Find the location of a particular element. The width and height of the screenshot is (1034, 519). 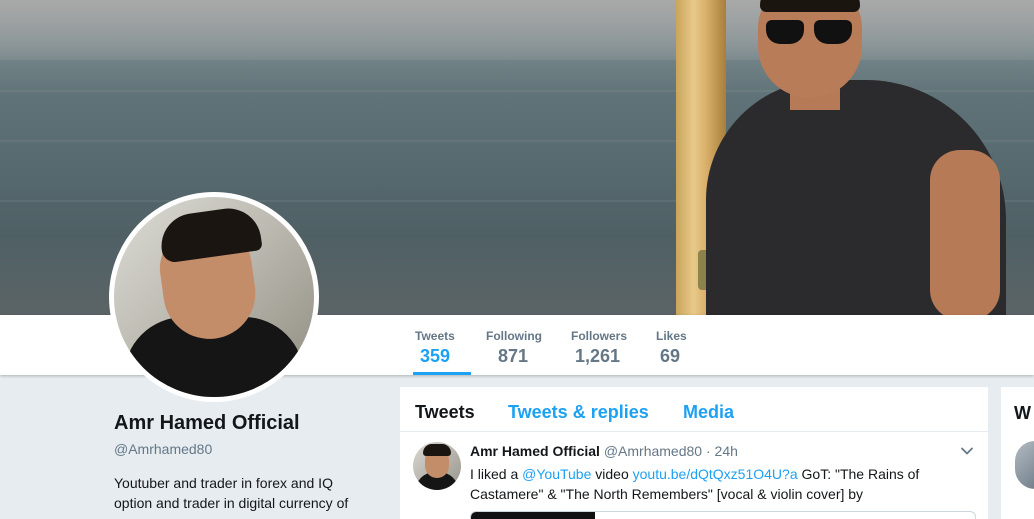

stat-followers: Followers 1,261 is located at coordinates (607, 345).